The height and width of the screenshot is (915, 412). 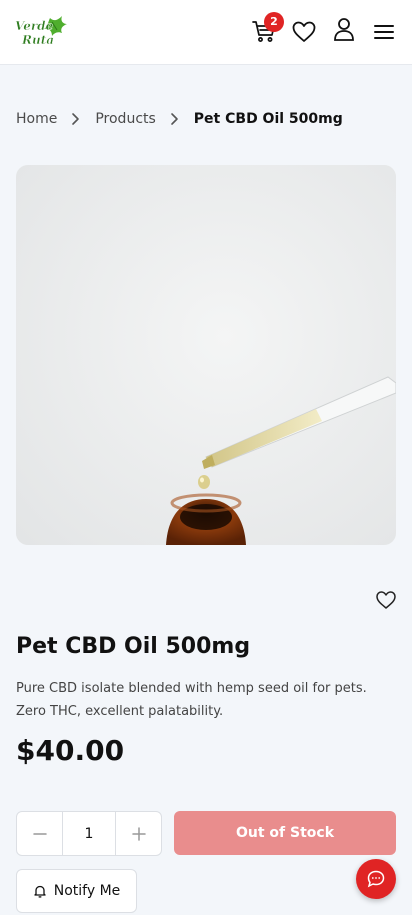 I want to click on plus-icon, so click(x=138, y=833).